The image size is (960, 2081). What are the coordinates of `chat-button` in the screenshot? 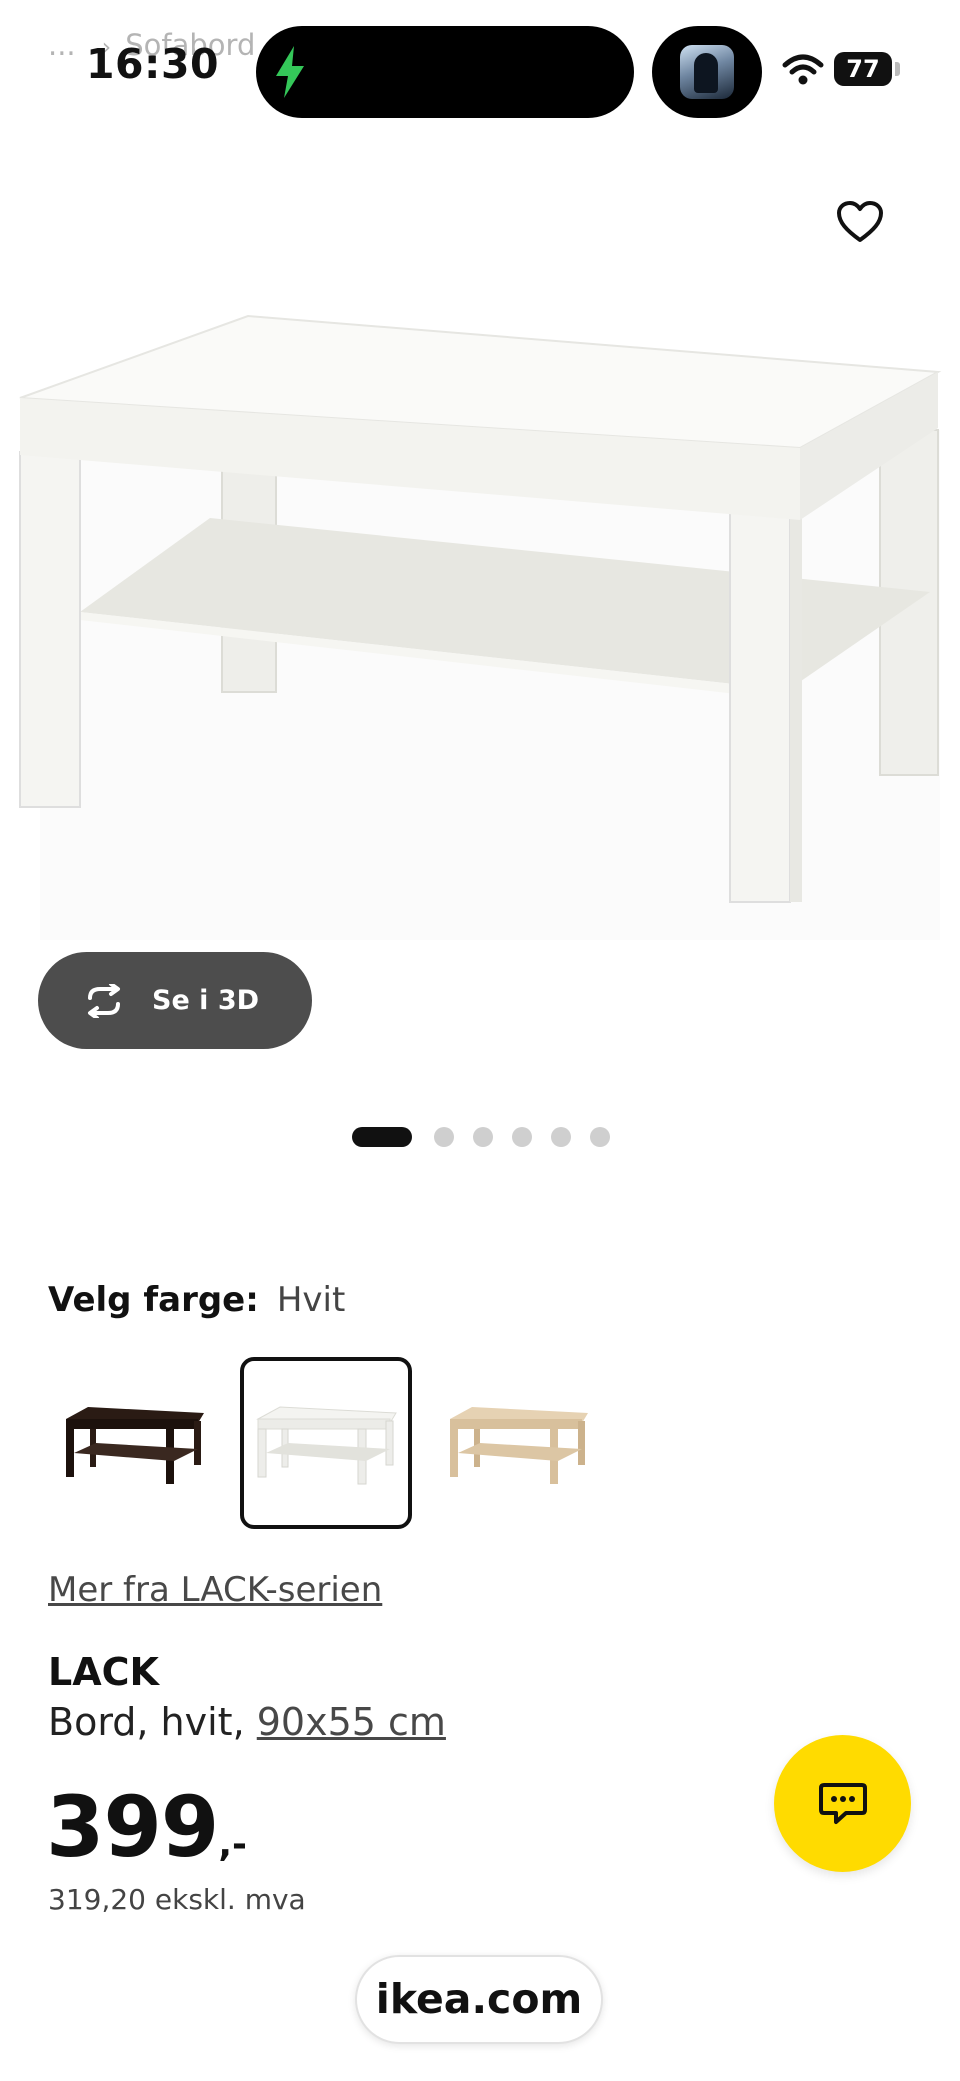 It's located at (842, 1803).